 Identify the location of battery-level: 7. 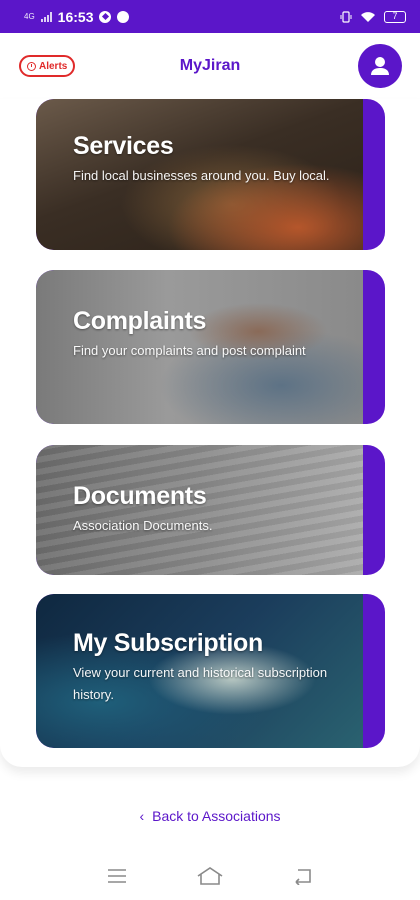
(395, 16).